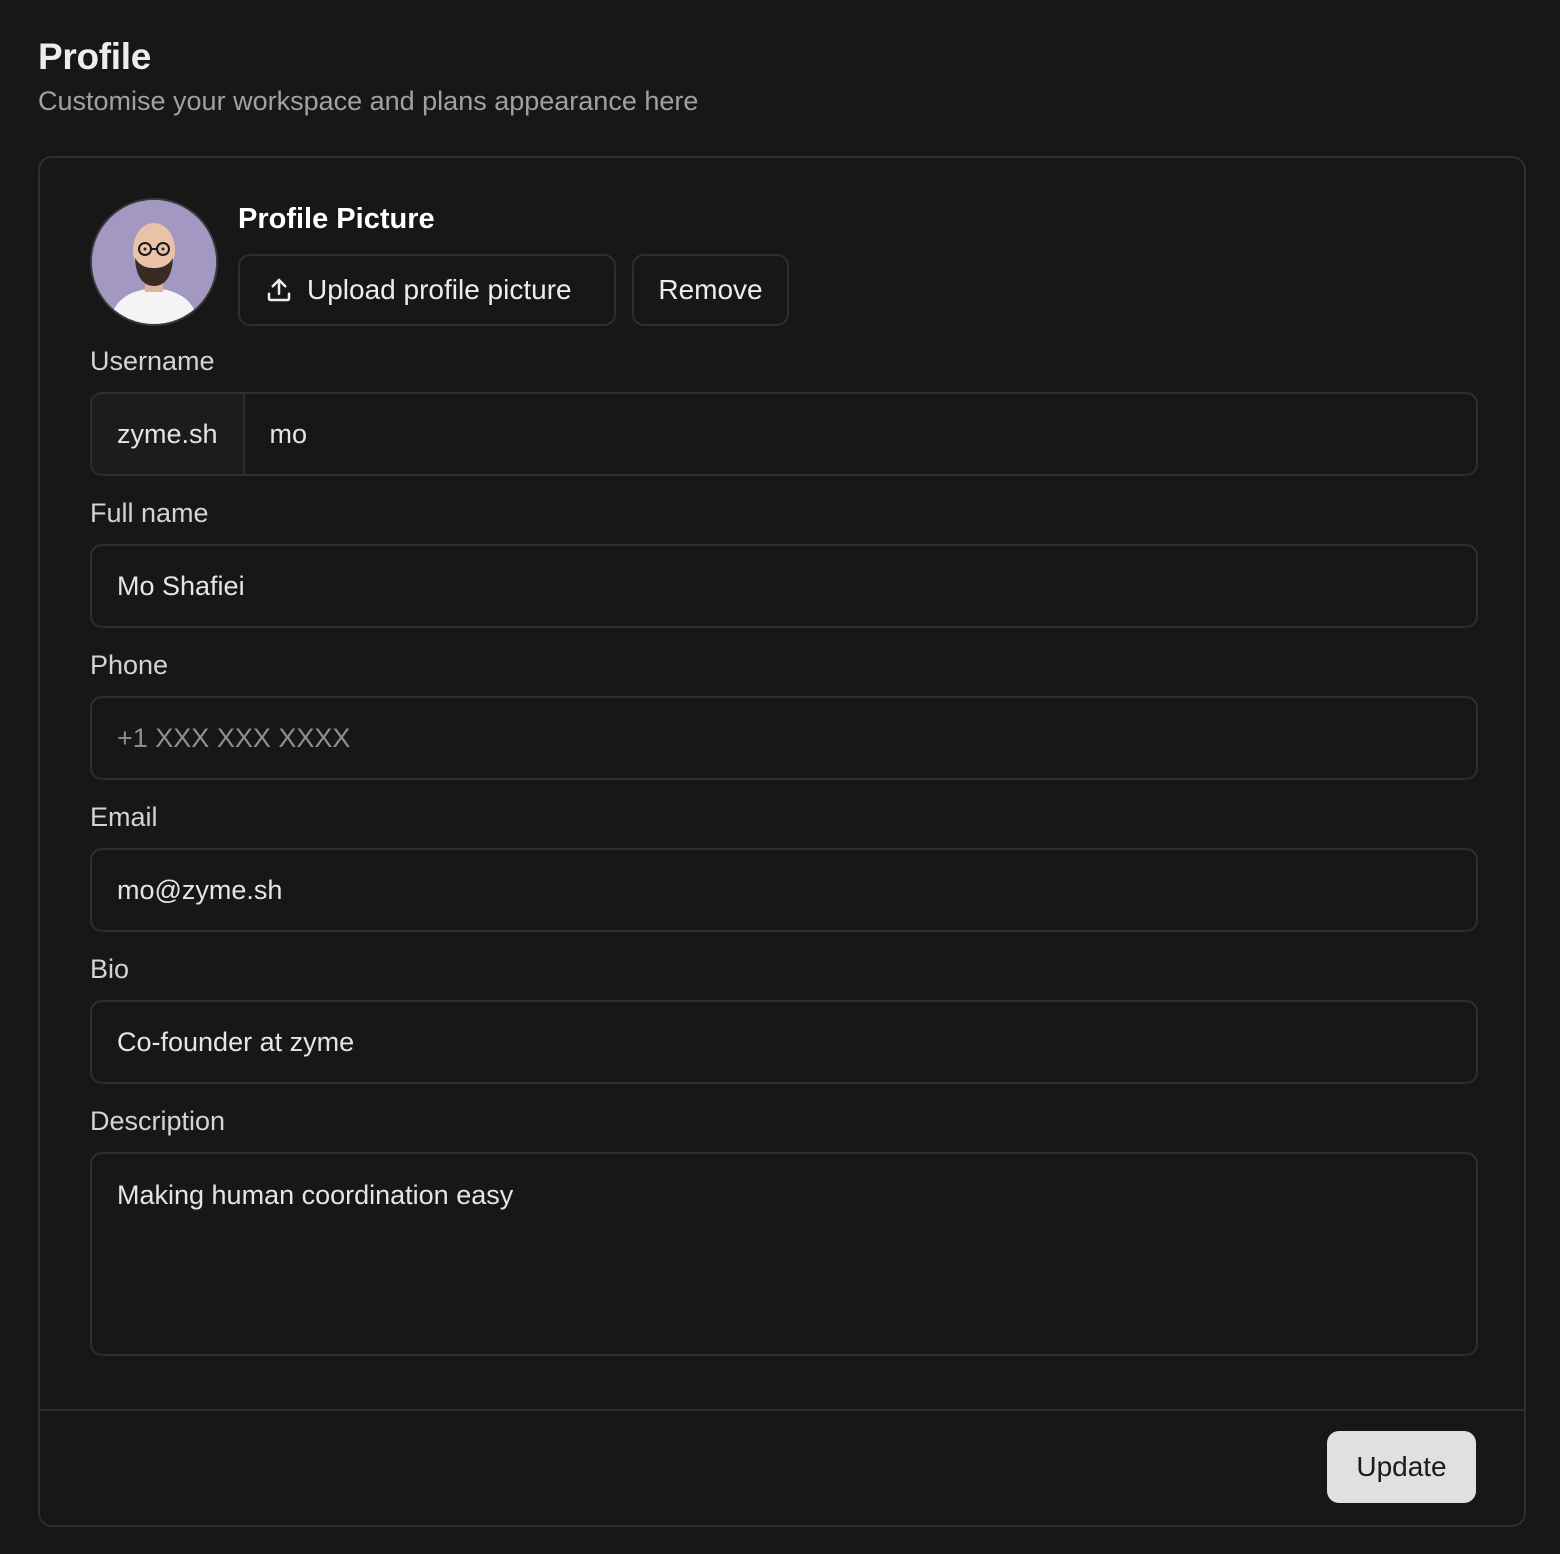  I want to click on description-textarea: Making human coordination easy, so click(784, 1254).